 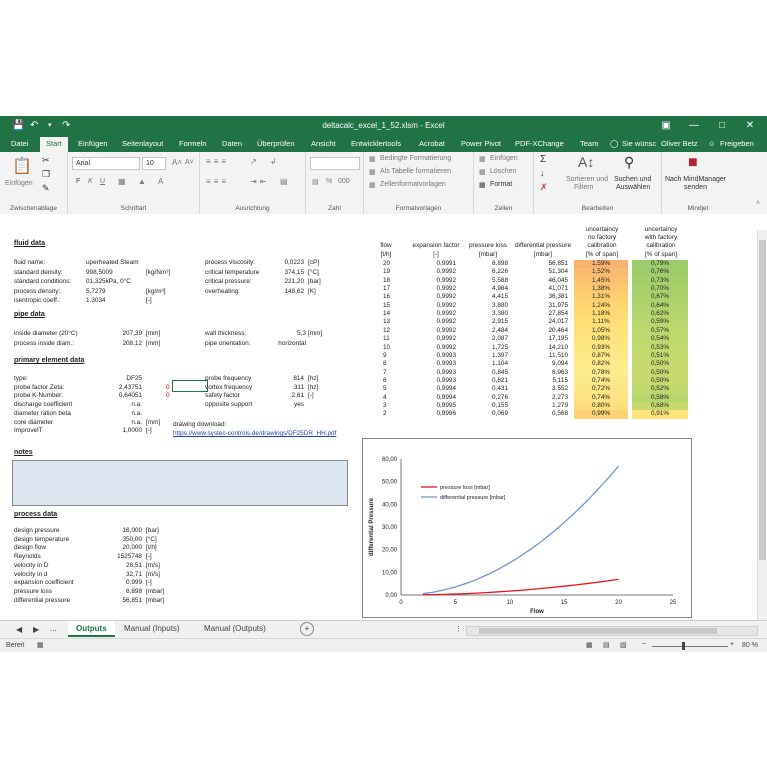 What do you see at coordinates (93, 143) in the screenshot?
I see `tab-einfuegen: Einfügen` at bounding box center [93, 143].